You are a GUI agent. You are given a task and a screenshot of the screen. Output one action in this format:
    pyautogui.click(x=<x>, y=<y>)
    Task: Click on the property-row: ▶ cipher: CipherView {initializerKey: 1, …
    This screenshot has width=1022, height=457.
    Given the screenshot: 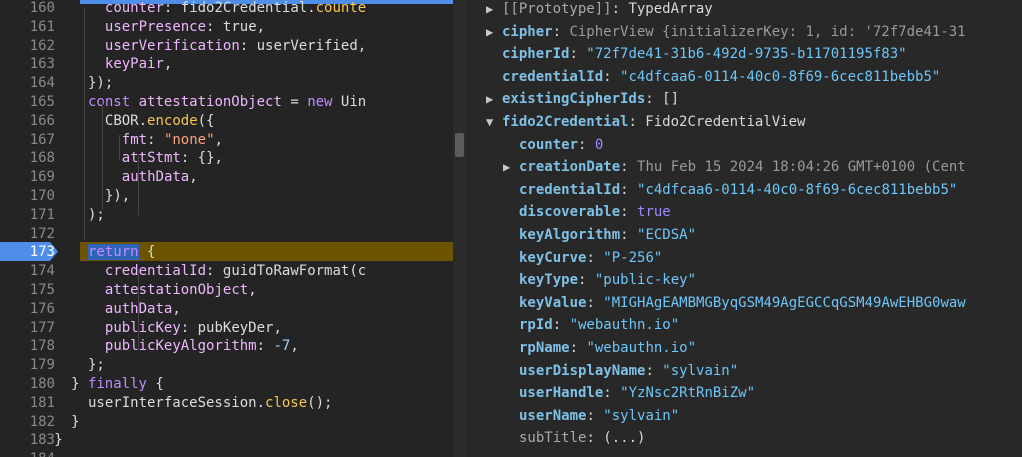 What is the action you would take?
    pyautogui.click(x=726, y=32)
    